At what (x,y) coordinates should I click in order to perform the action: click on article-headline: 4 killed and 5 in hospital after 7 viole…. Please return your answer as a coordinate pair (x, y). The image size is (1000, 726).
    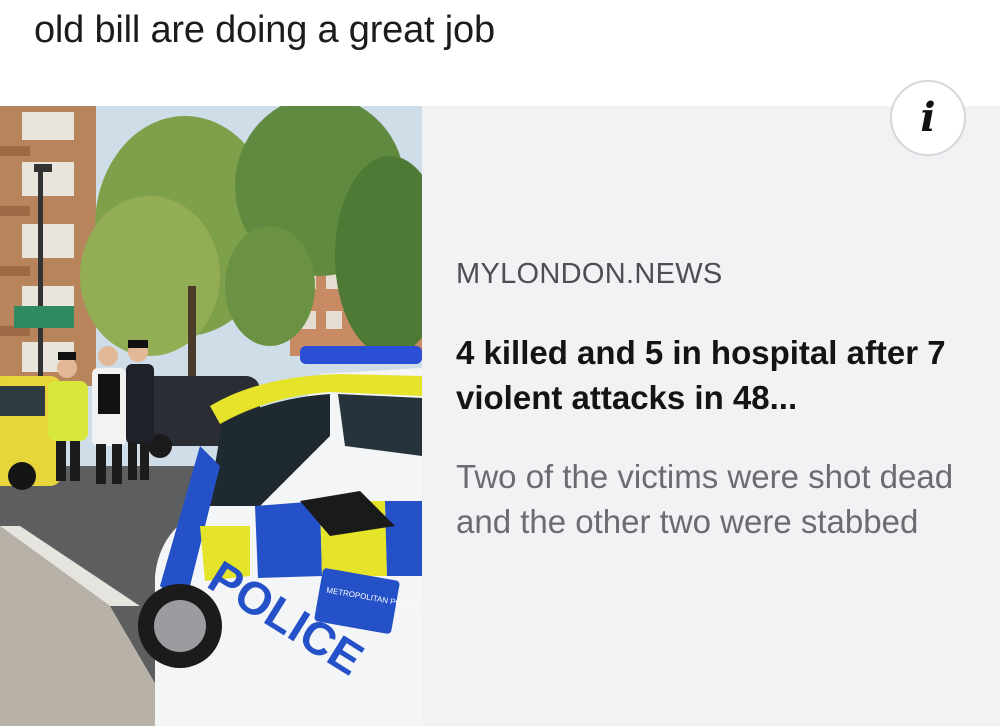
    Looking at the image, I should click on (716, 375).